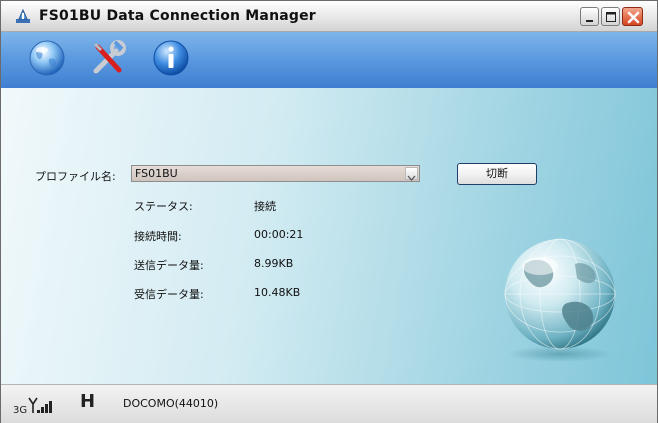 The width and height of the screenshot is (658, 423). What do you see at coordinates (47, 58) in the screenshot?
I see `globe-icon` at bounding box center [47, 58].